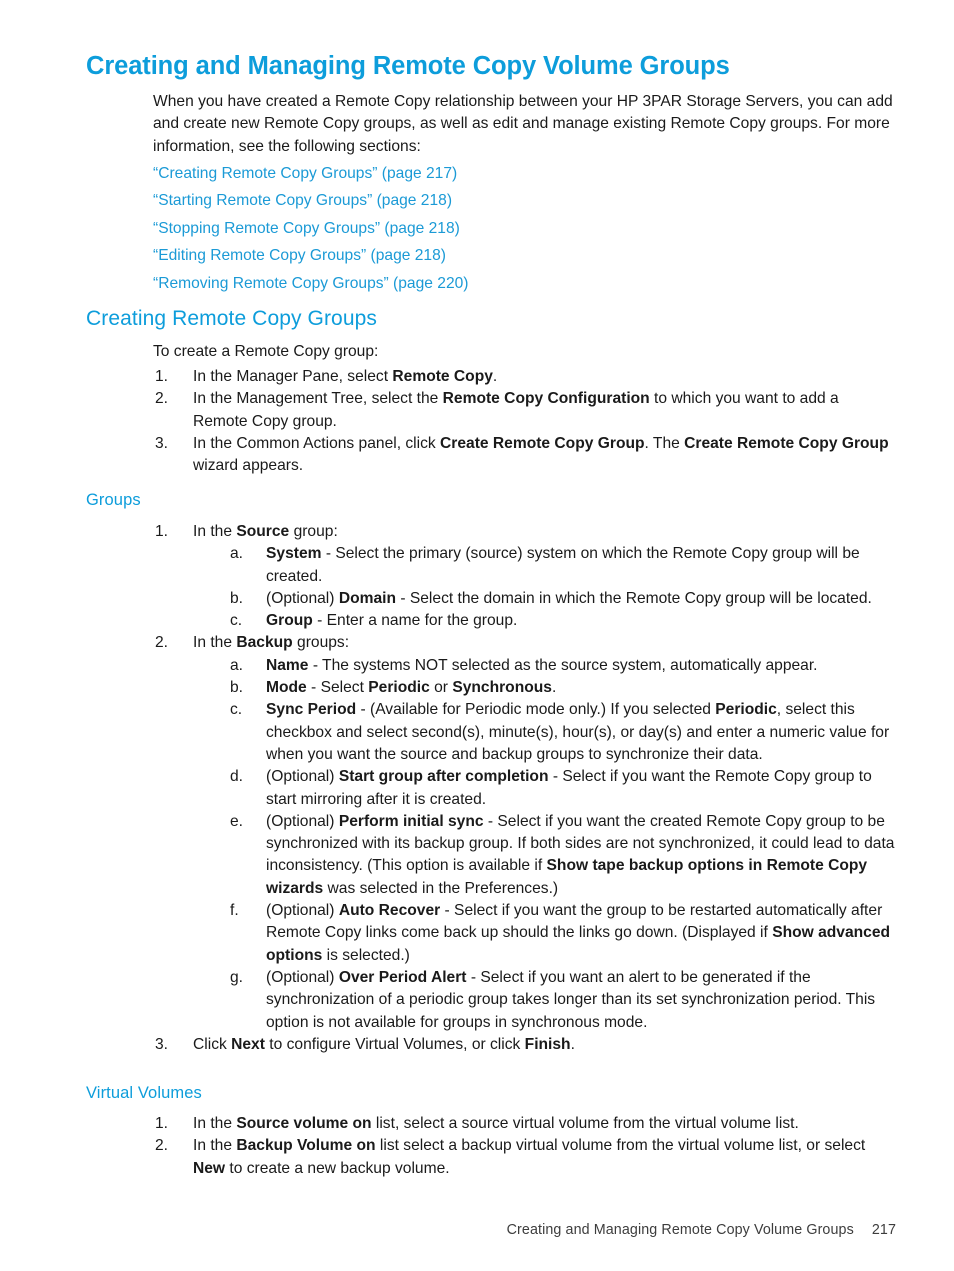 This screenshot has width=954, height=1271. What do you see at coordinates (411, 821) in the screenshot?
I see `emphasis-text: Perform initial sync` at bounding box center [411, 821].